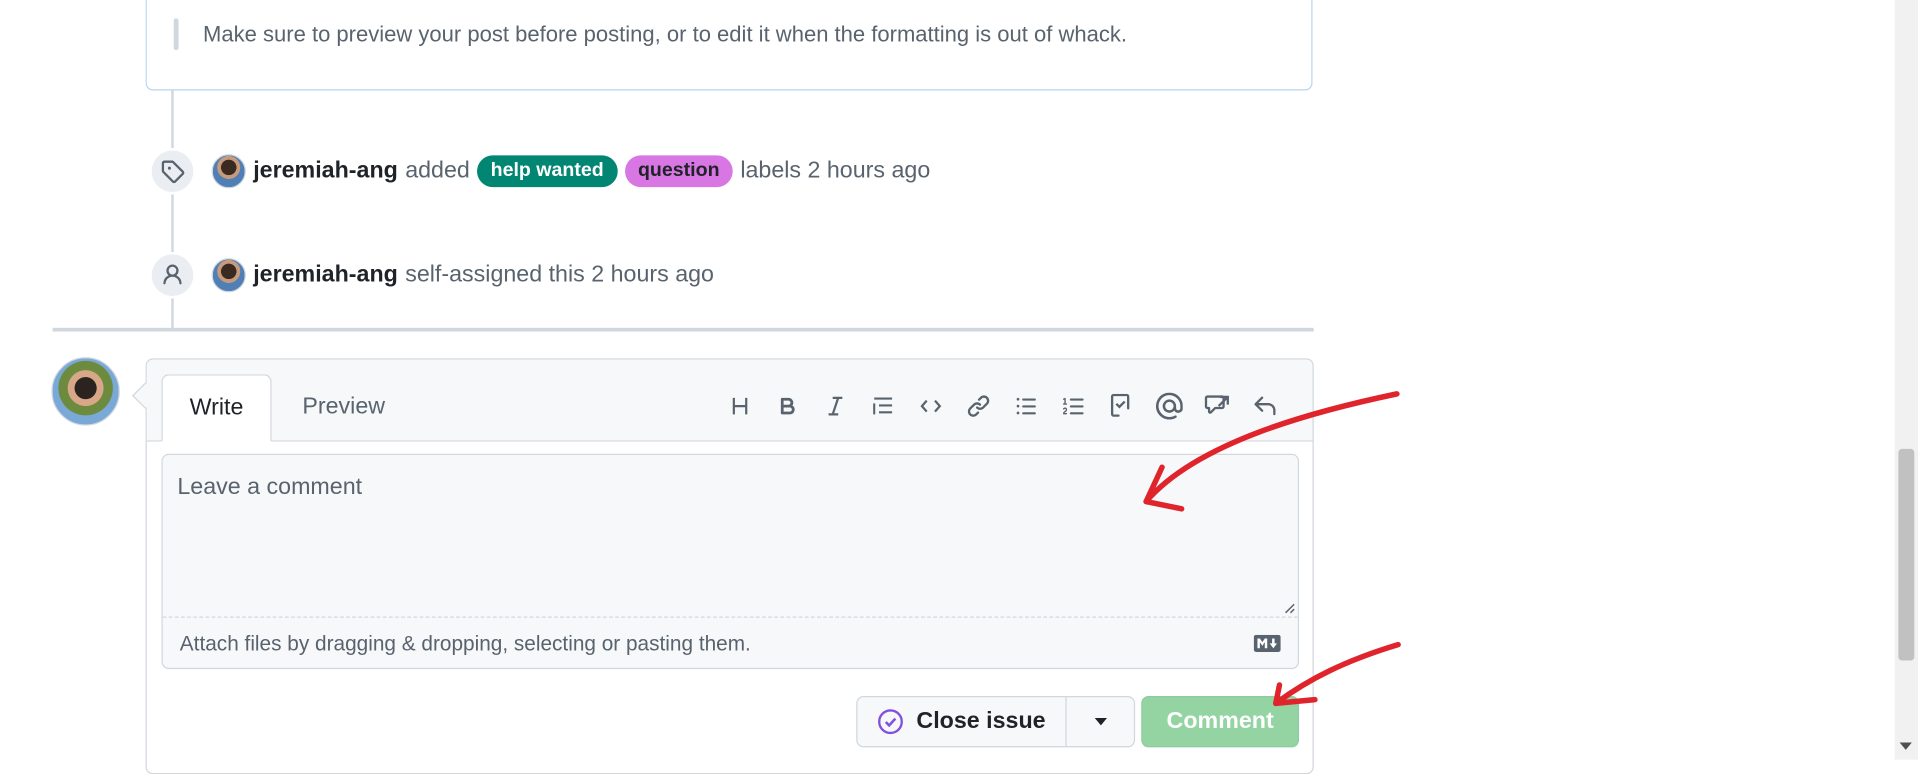  I want to click on page-scrollbar, so click(1906, 380).